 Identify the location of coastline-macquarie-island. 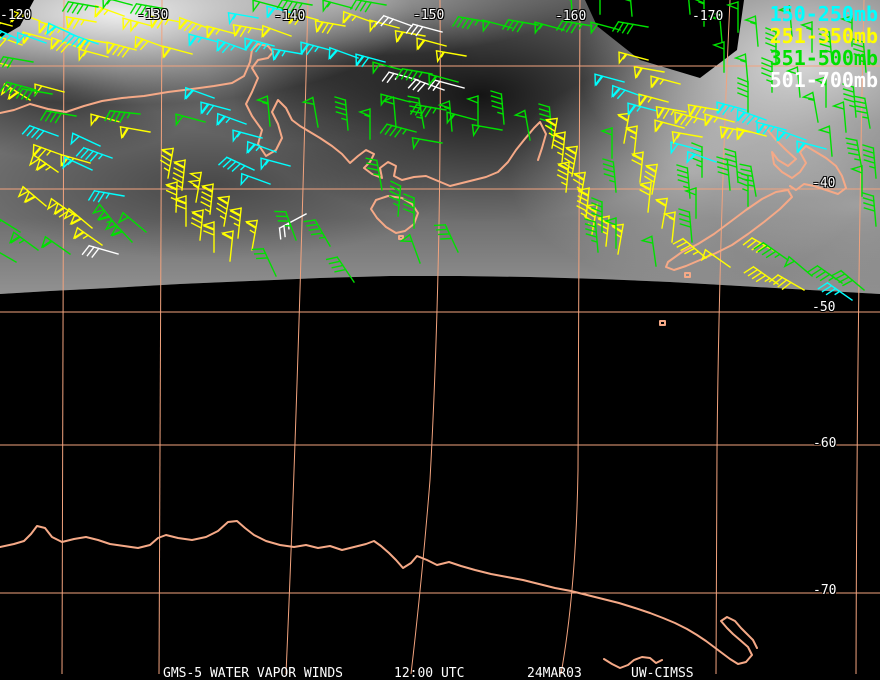
(662, 323).